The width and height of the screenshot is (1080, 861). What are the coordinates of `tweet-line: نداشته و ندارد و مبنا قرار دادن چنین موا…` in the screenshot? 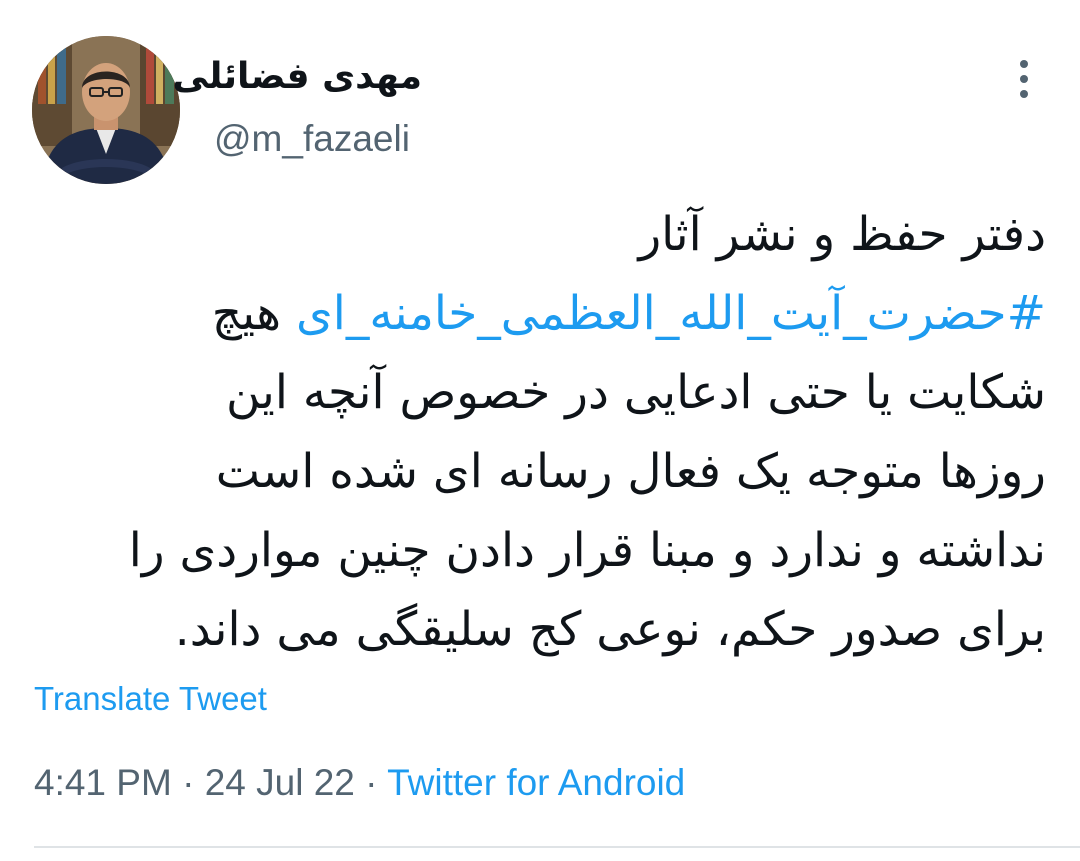 It's located at (587, 550).